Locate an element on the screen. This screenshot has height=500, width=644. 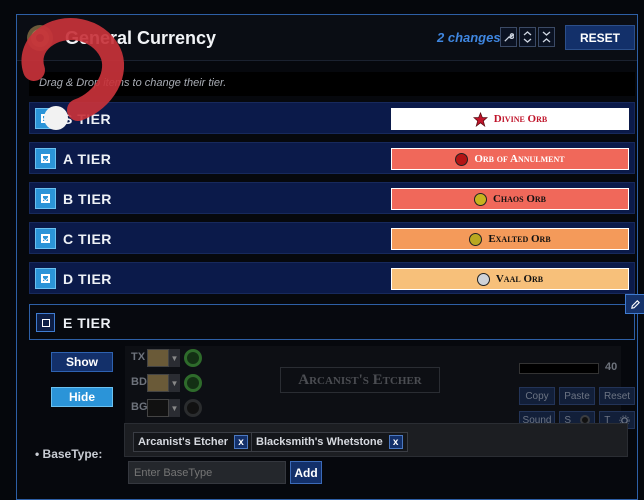
basetype-label: • BaseType: is located at coordinates (69, 454).